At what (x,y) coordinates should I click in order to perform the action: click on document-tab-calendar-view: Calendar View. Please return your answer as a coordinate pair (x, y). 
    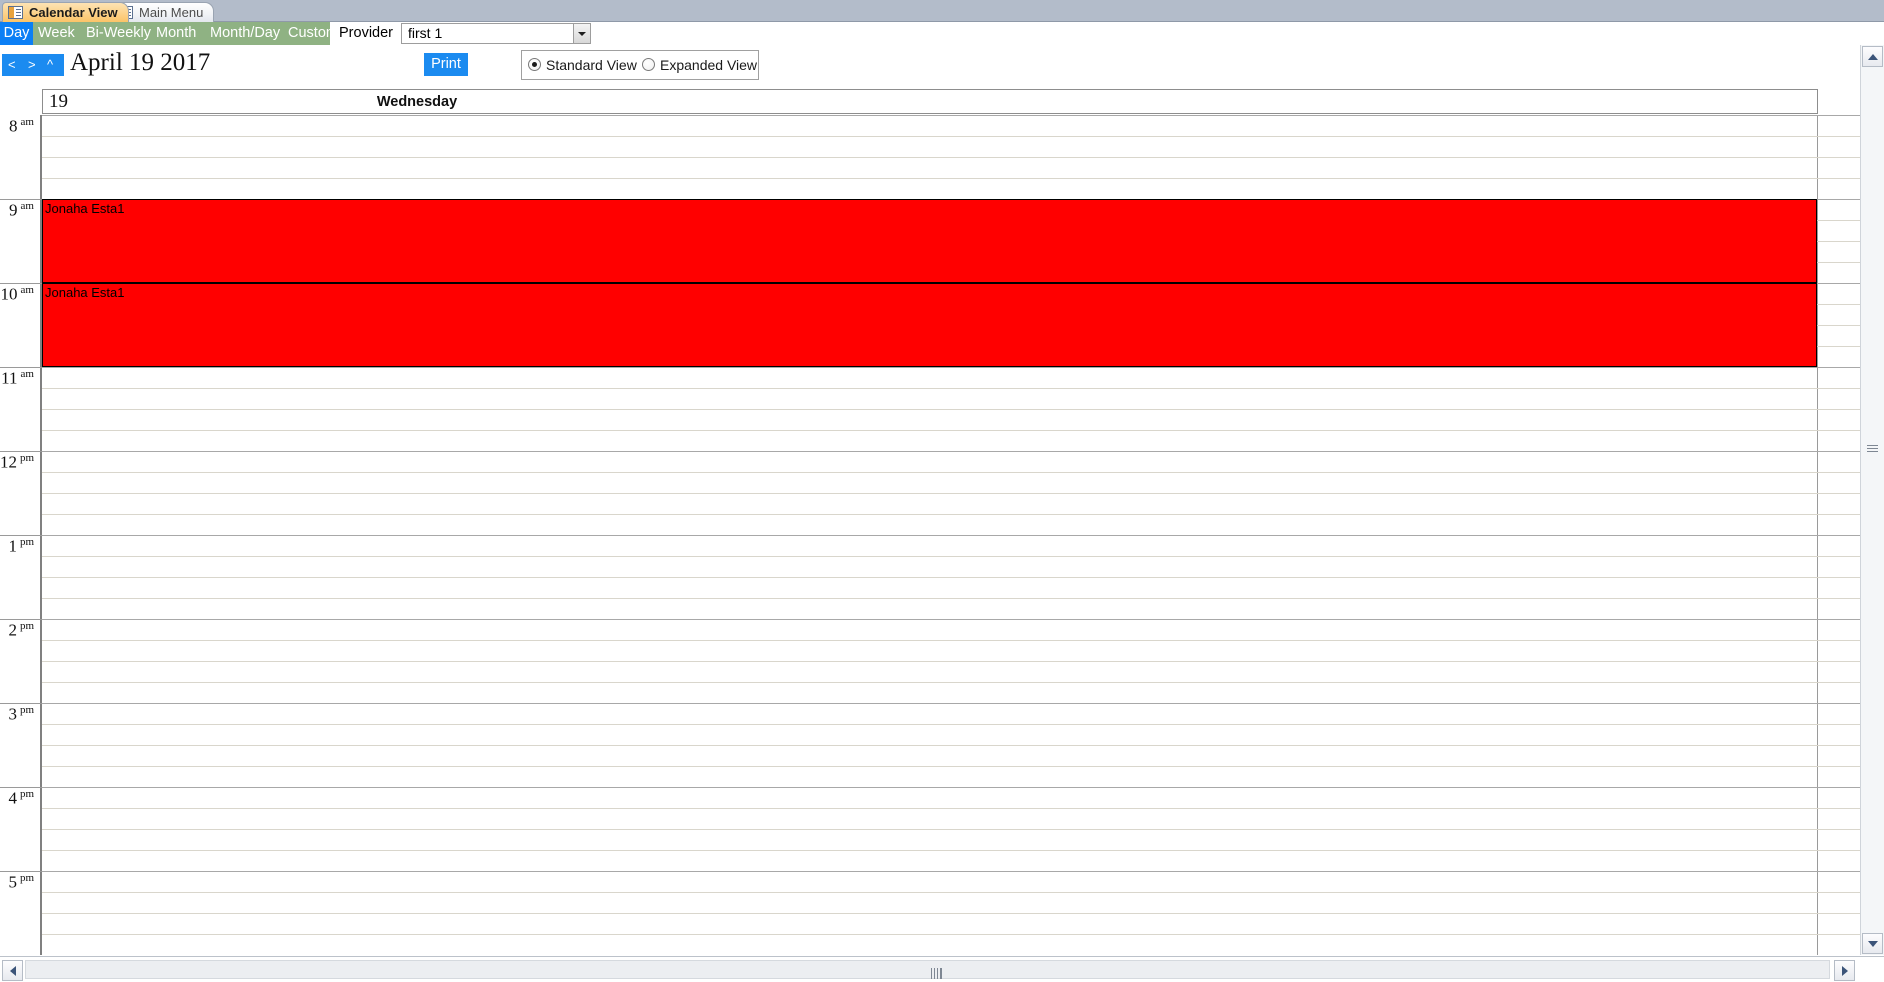
    Looking at the image, I should click on (65, 12).